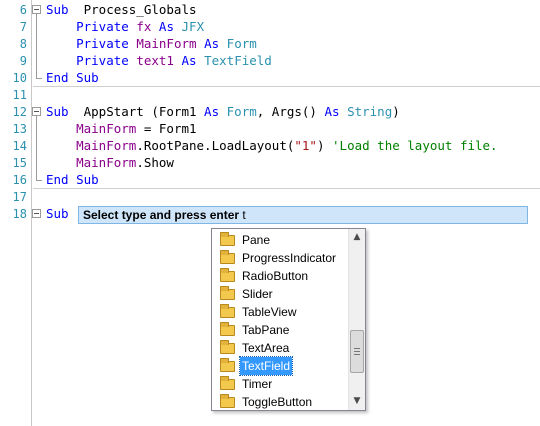  What do you see at coordinates (356, 319) in the screenshot?
I see `autocomplete-scrollbar: ▲ ▼` at bounding box center [356, 319].